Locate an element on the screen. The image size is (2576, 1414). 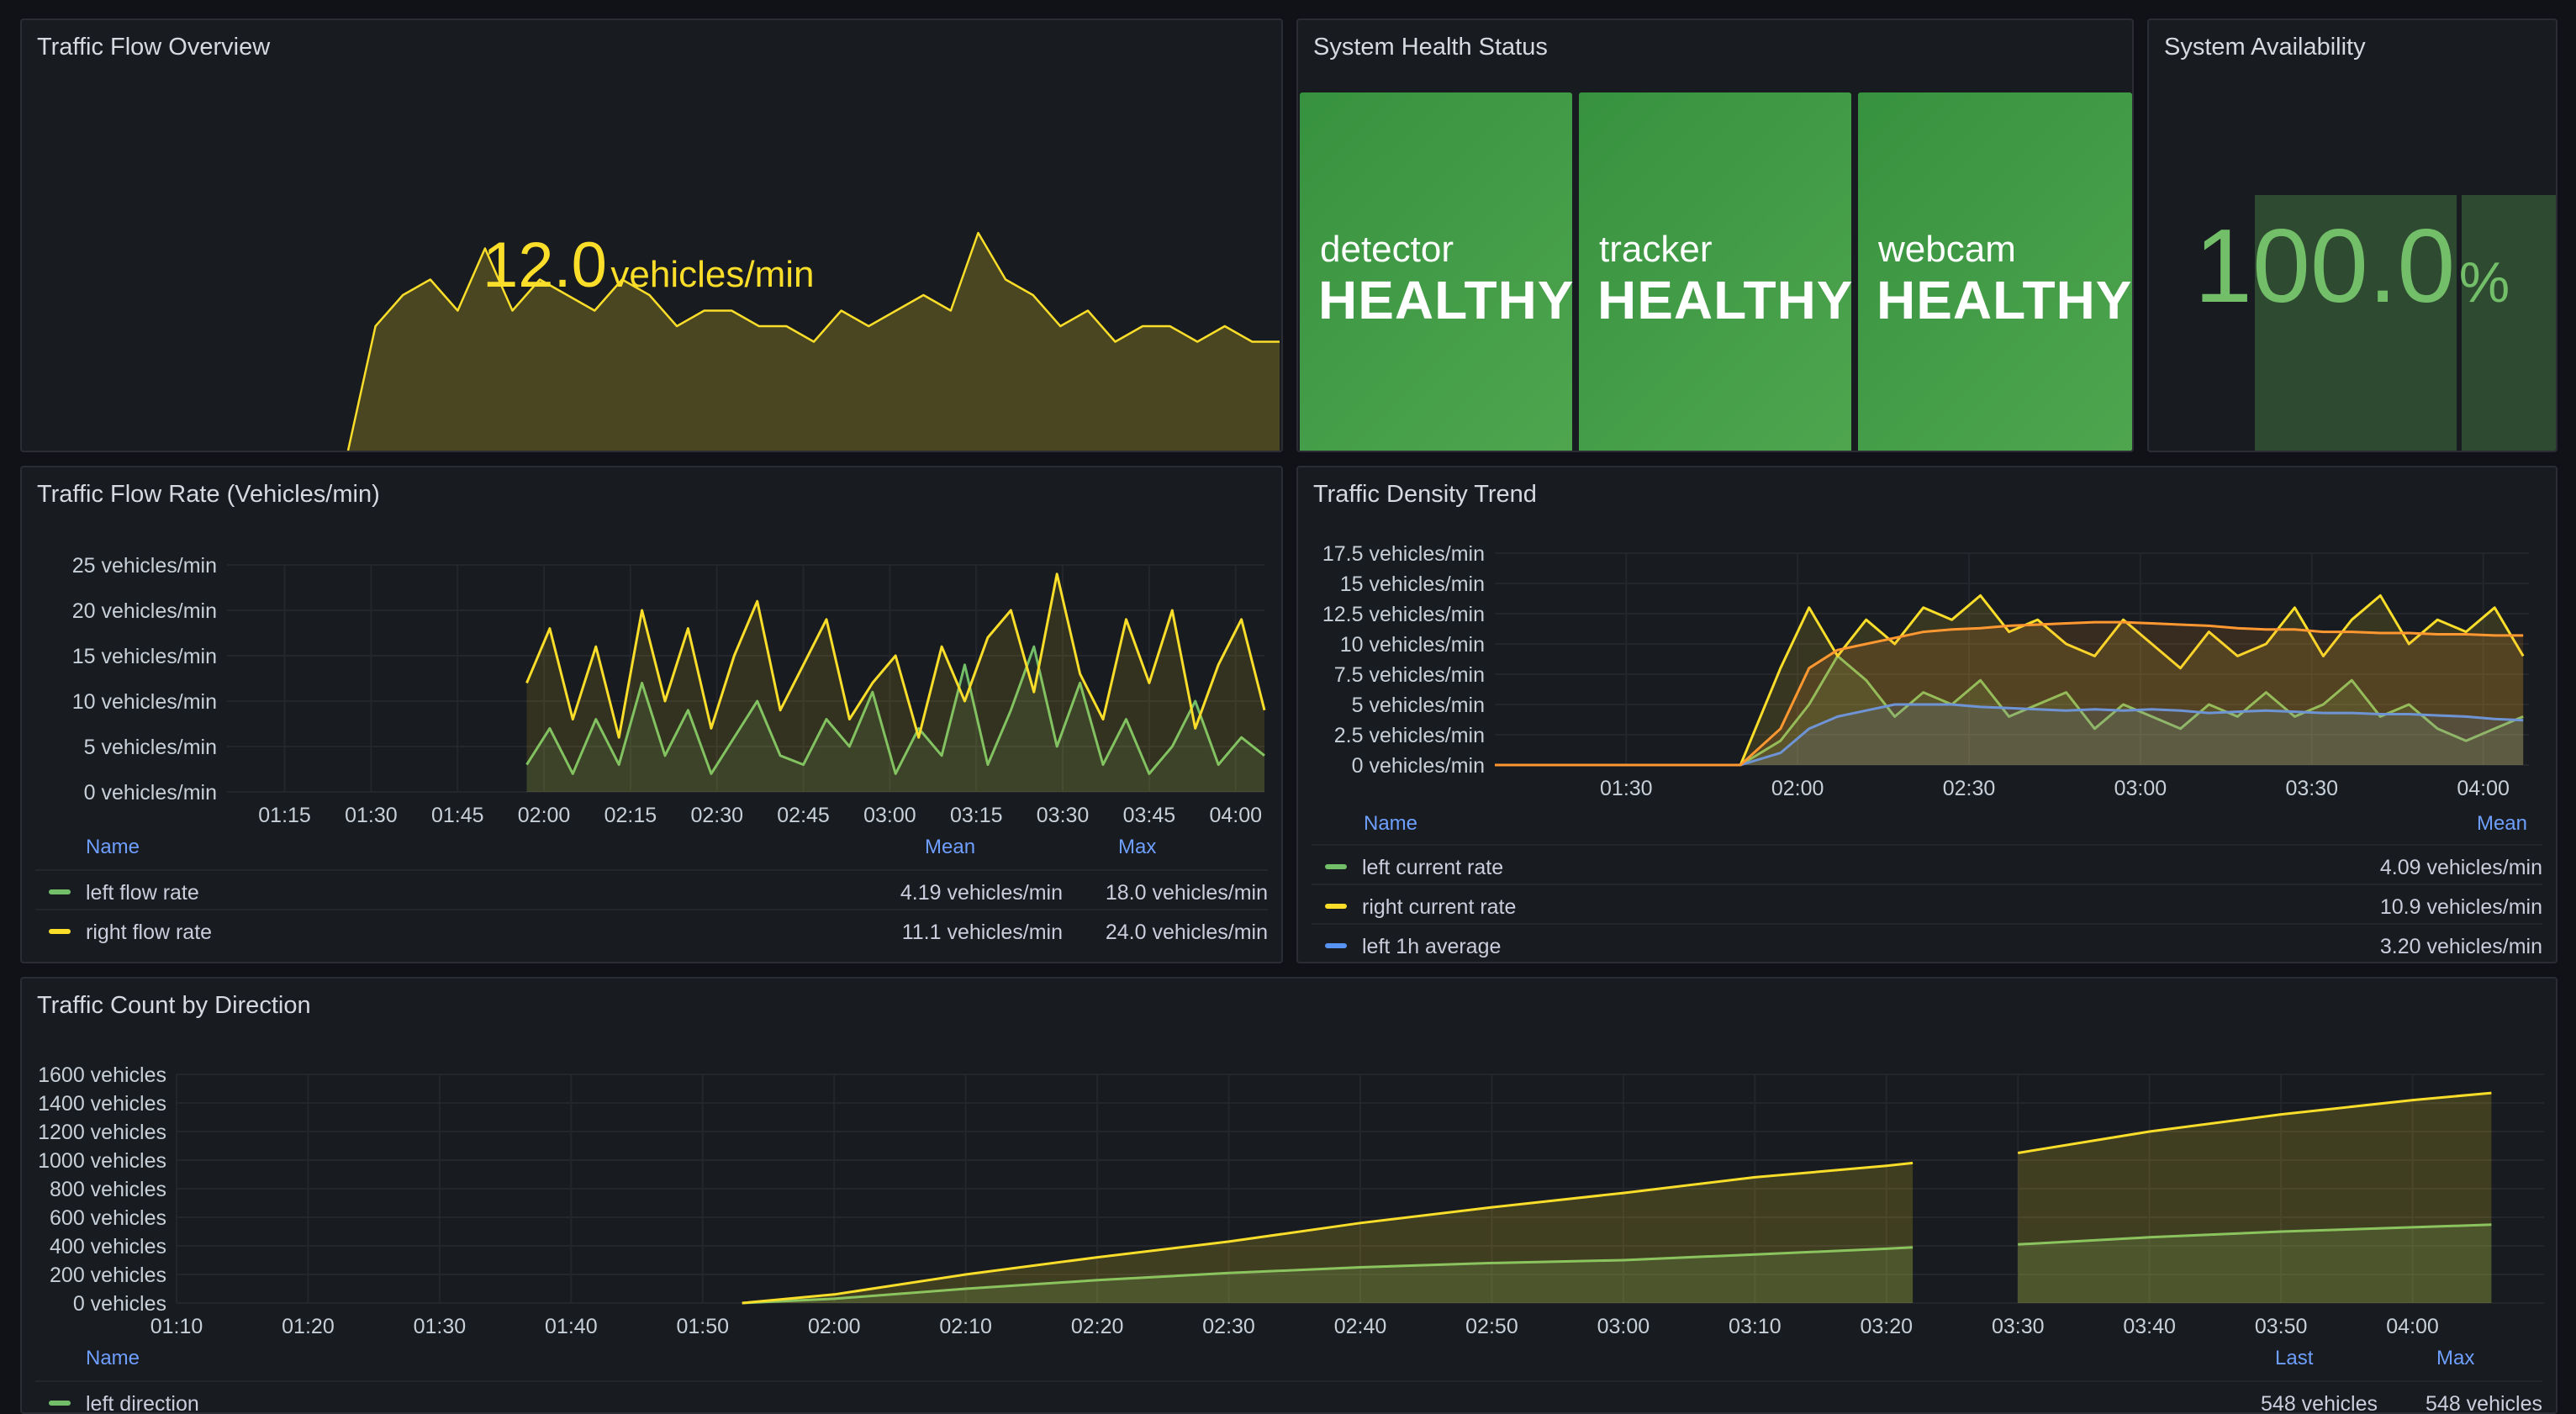
overview-stat: 12.0 vehicles/min is located at coordinates (648, 266).